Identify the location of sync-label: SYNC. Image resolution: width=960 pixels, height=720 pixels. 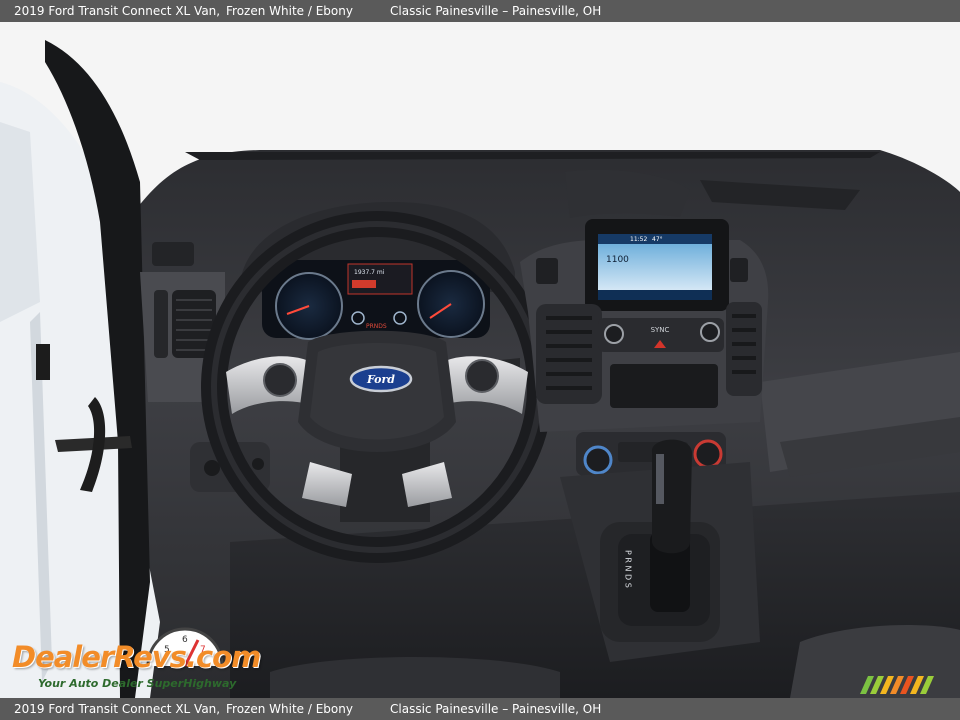
(660, 330).